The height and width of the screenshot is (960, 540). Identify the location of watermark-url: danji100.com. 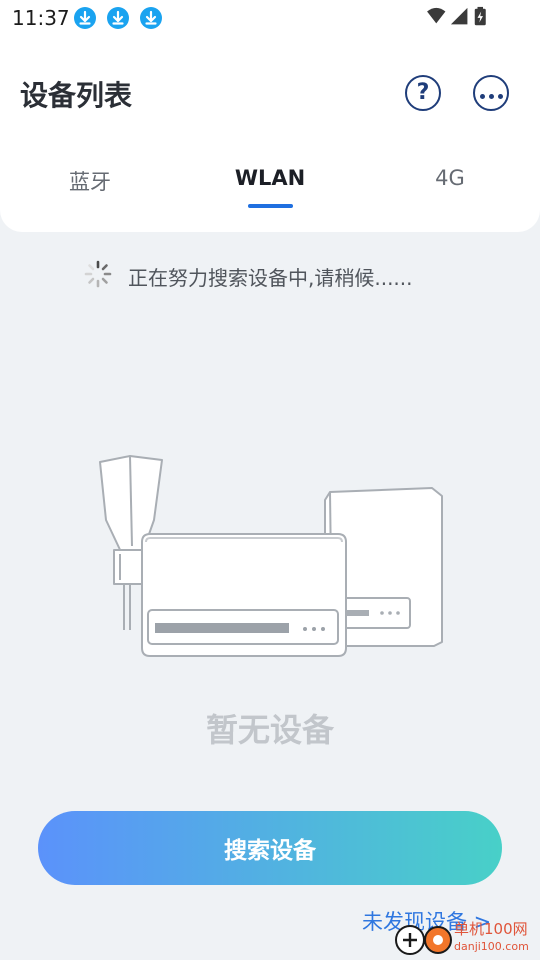
(491, 946).